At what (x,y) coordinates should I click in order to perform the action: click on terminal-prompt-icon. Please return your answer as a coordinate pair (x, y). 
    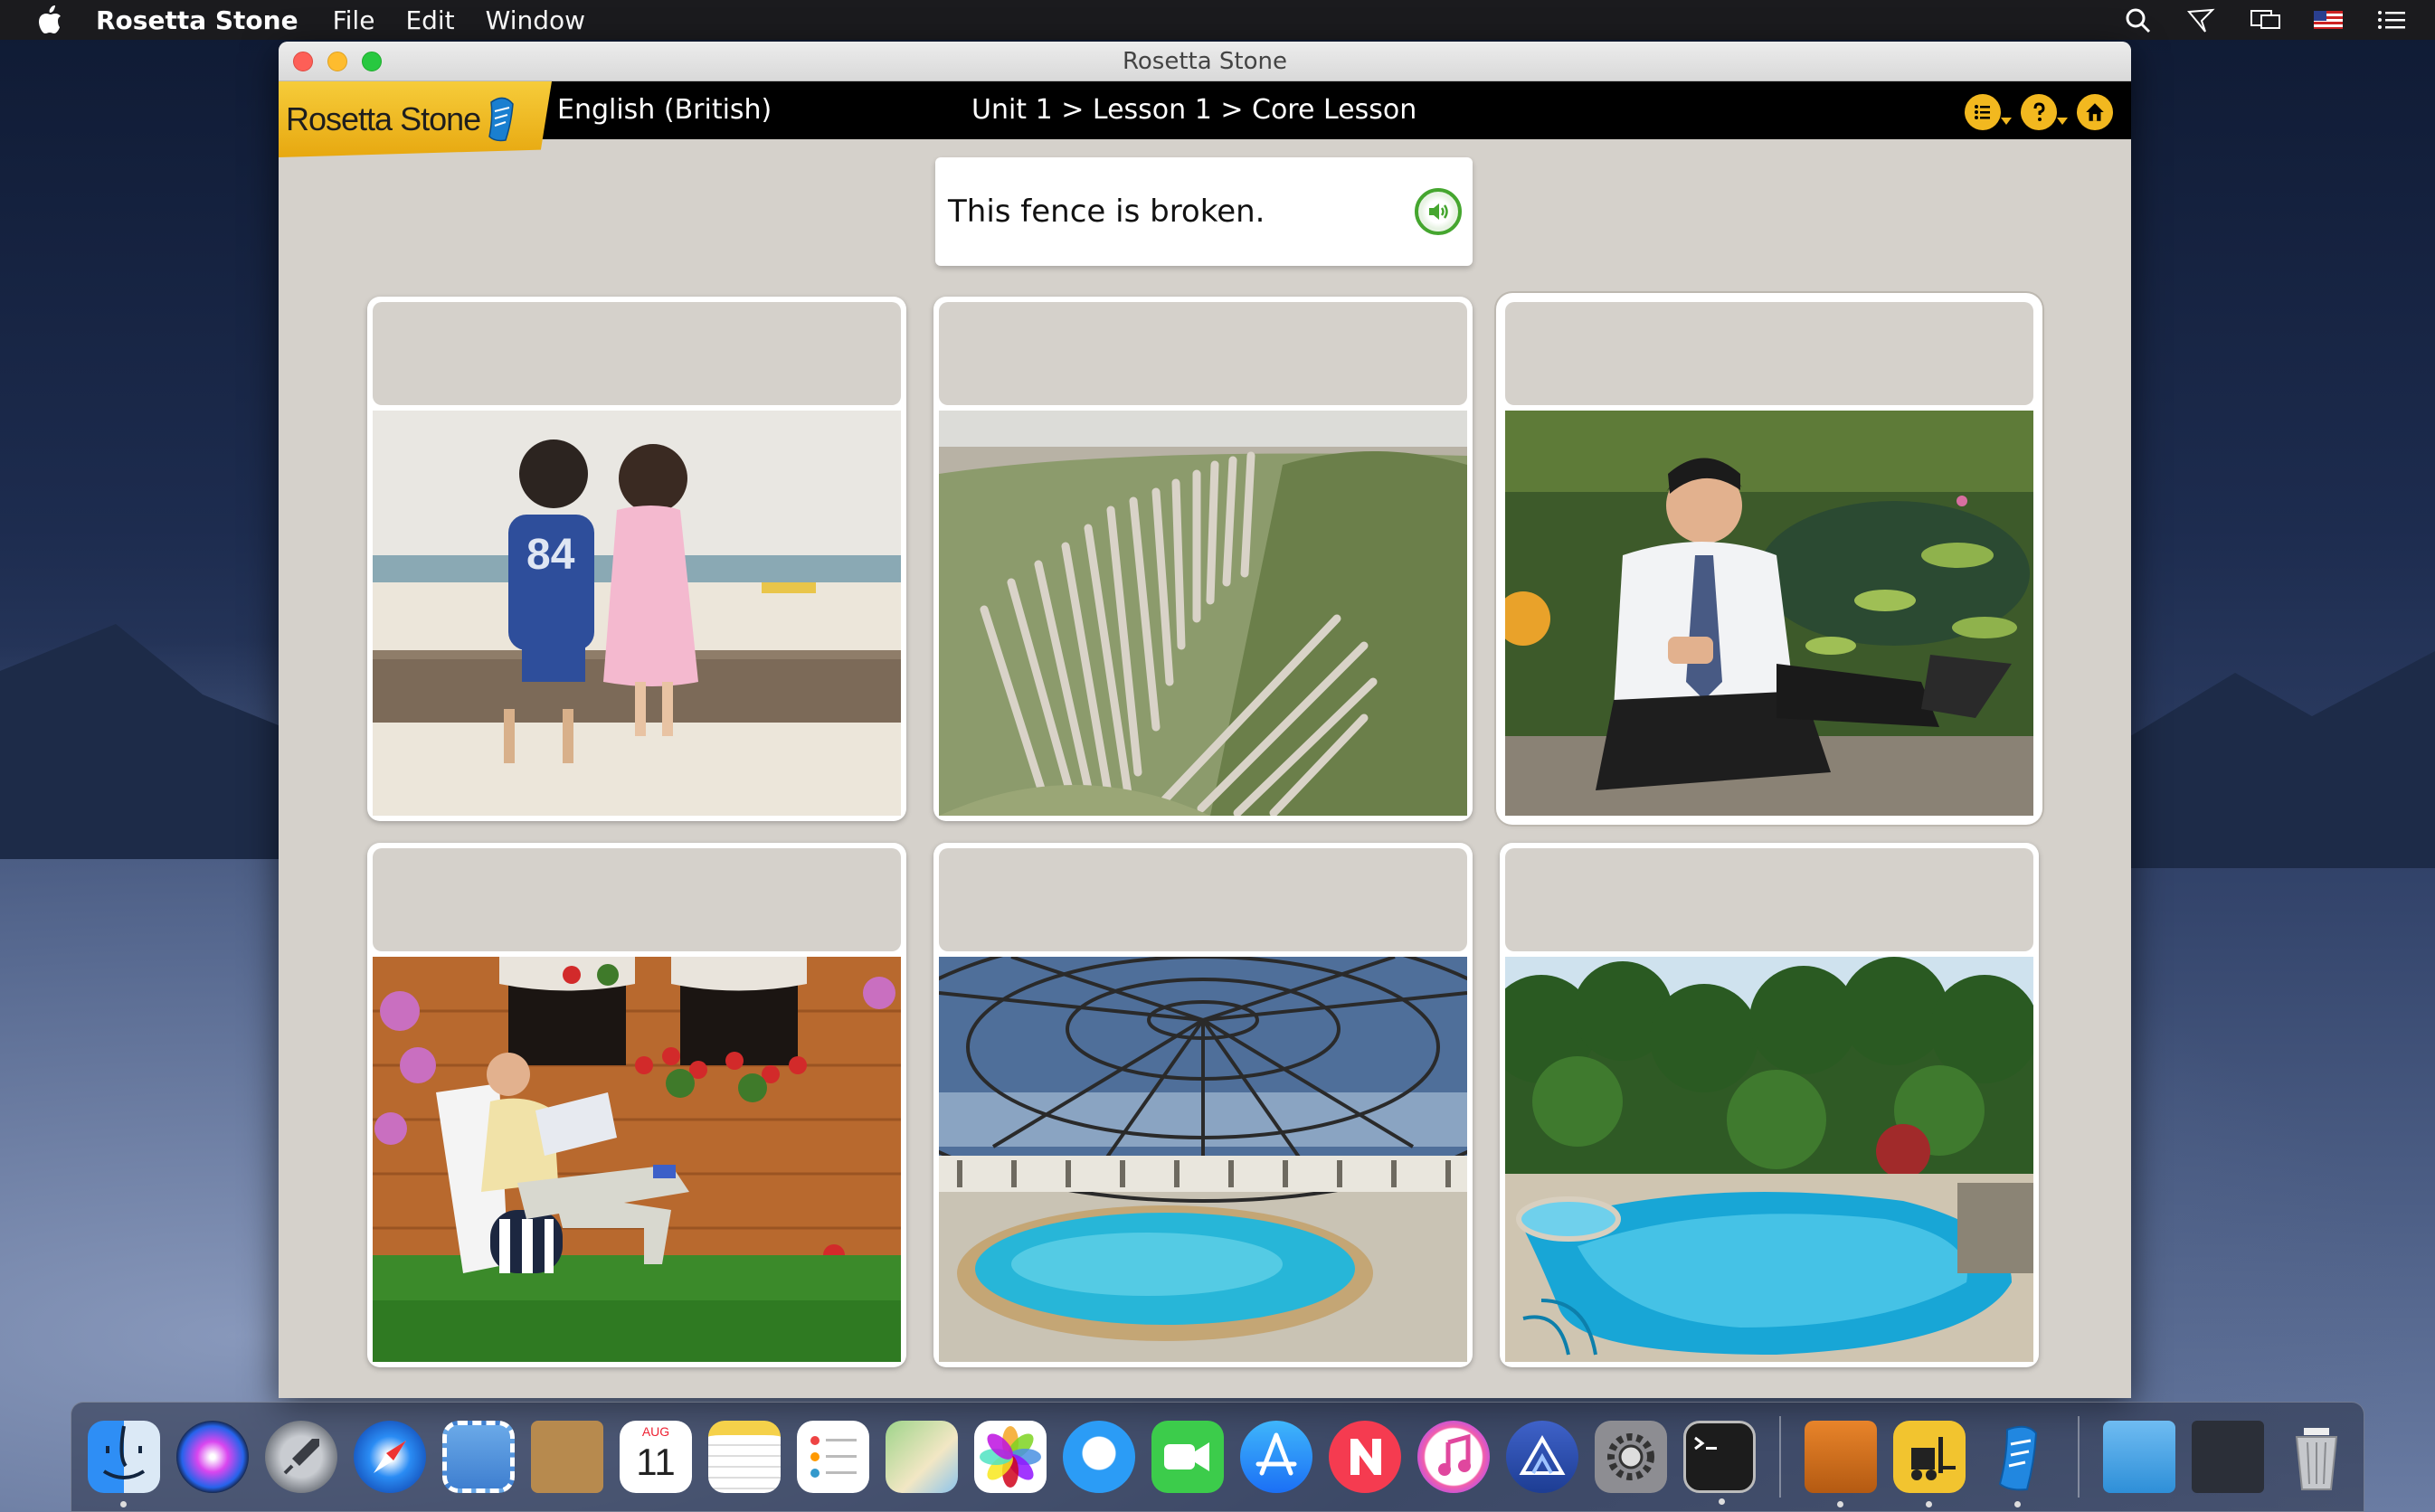
    Looking at the image, I should click on (1705, 1443).